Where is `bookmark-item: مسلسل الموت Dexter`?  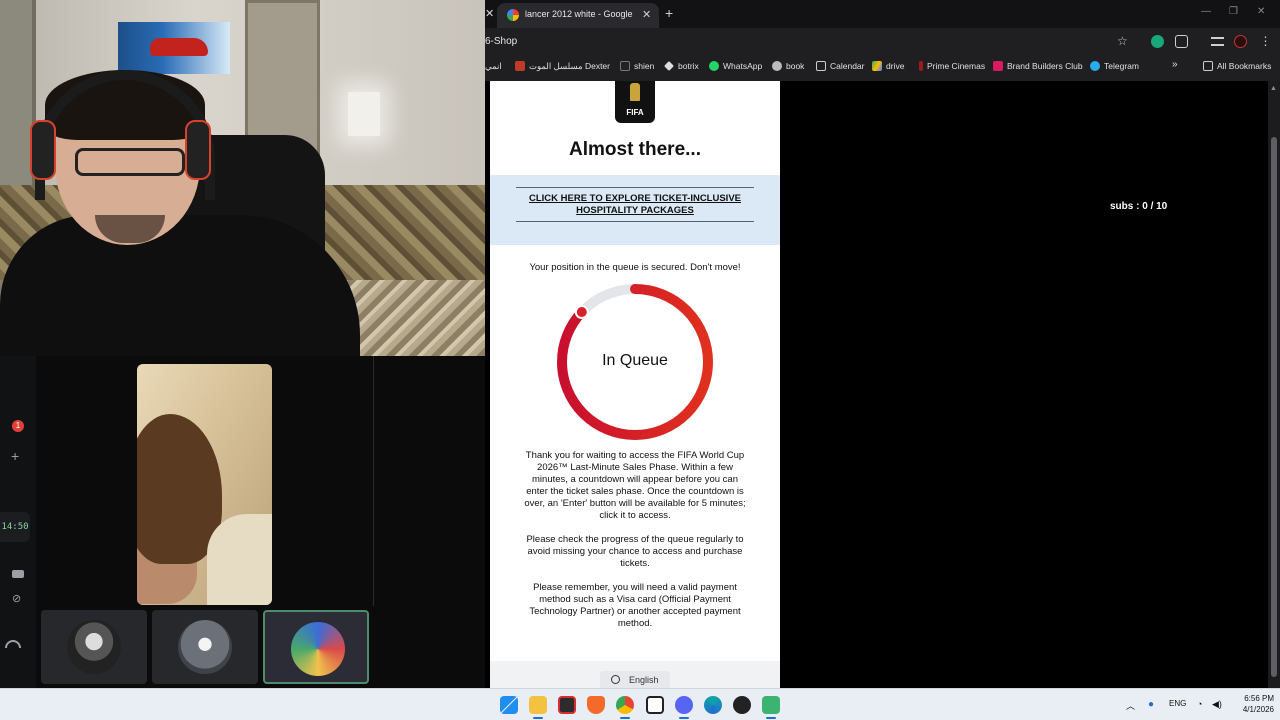
bookmark-item: مسلسل الموت Dexter is located at coordinates (562, 66).